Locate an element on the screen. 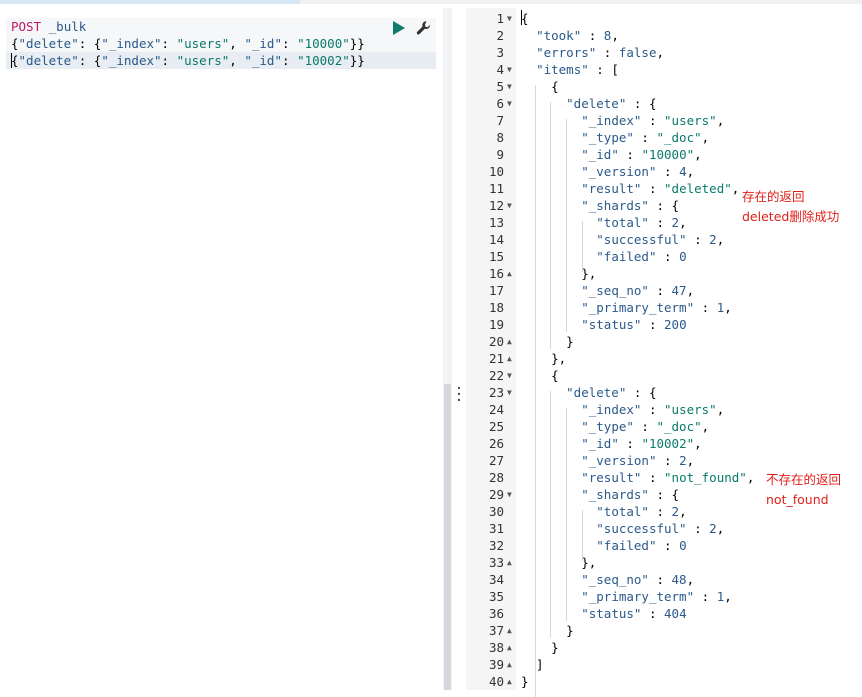 The height and width of the screenshot is (697, 862). line-number: 12 is located at coordinates (496, 205).